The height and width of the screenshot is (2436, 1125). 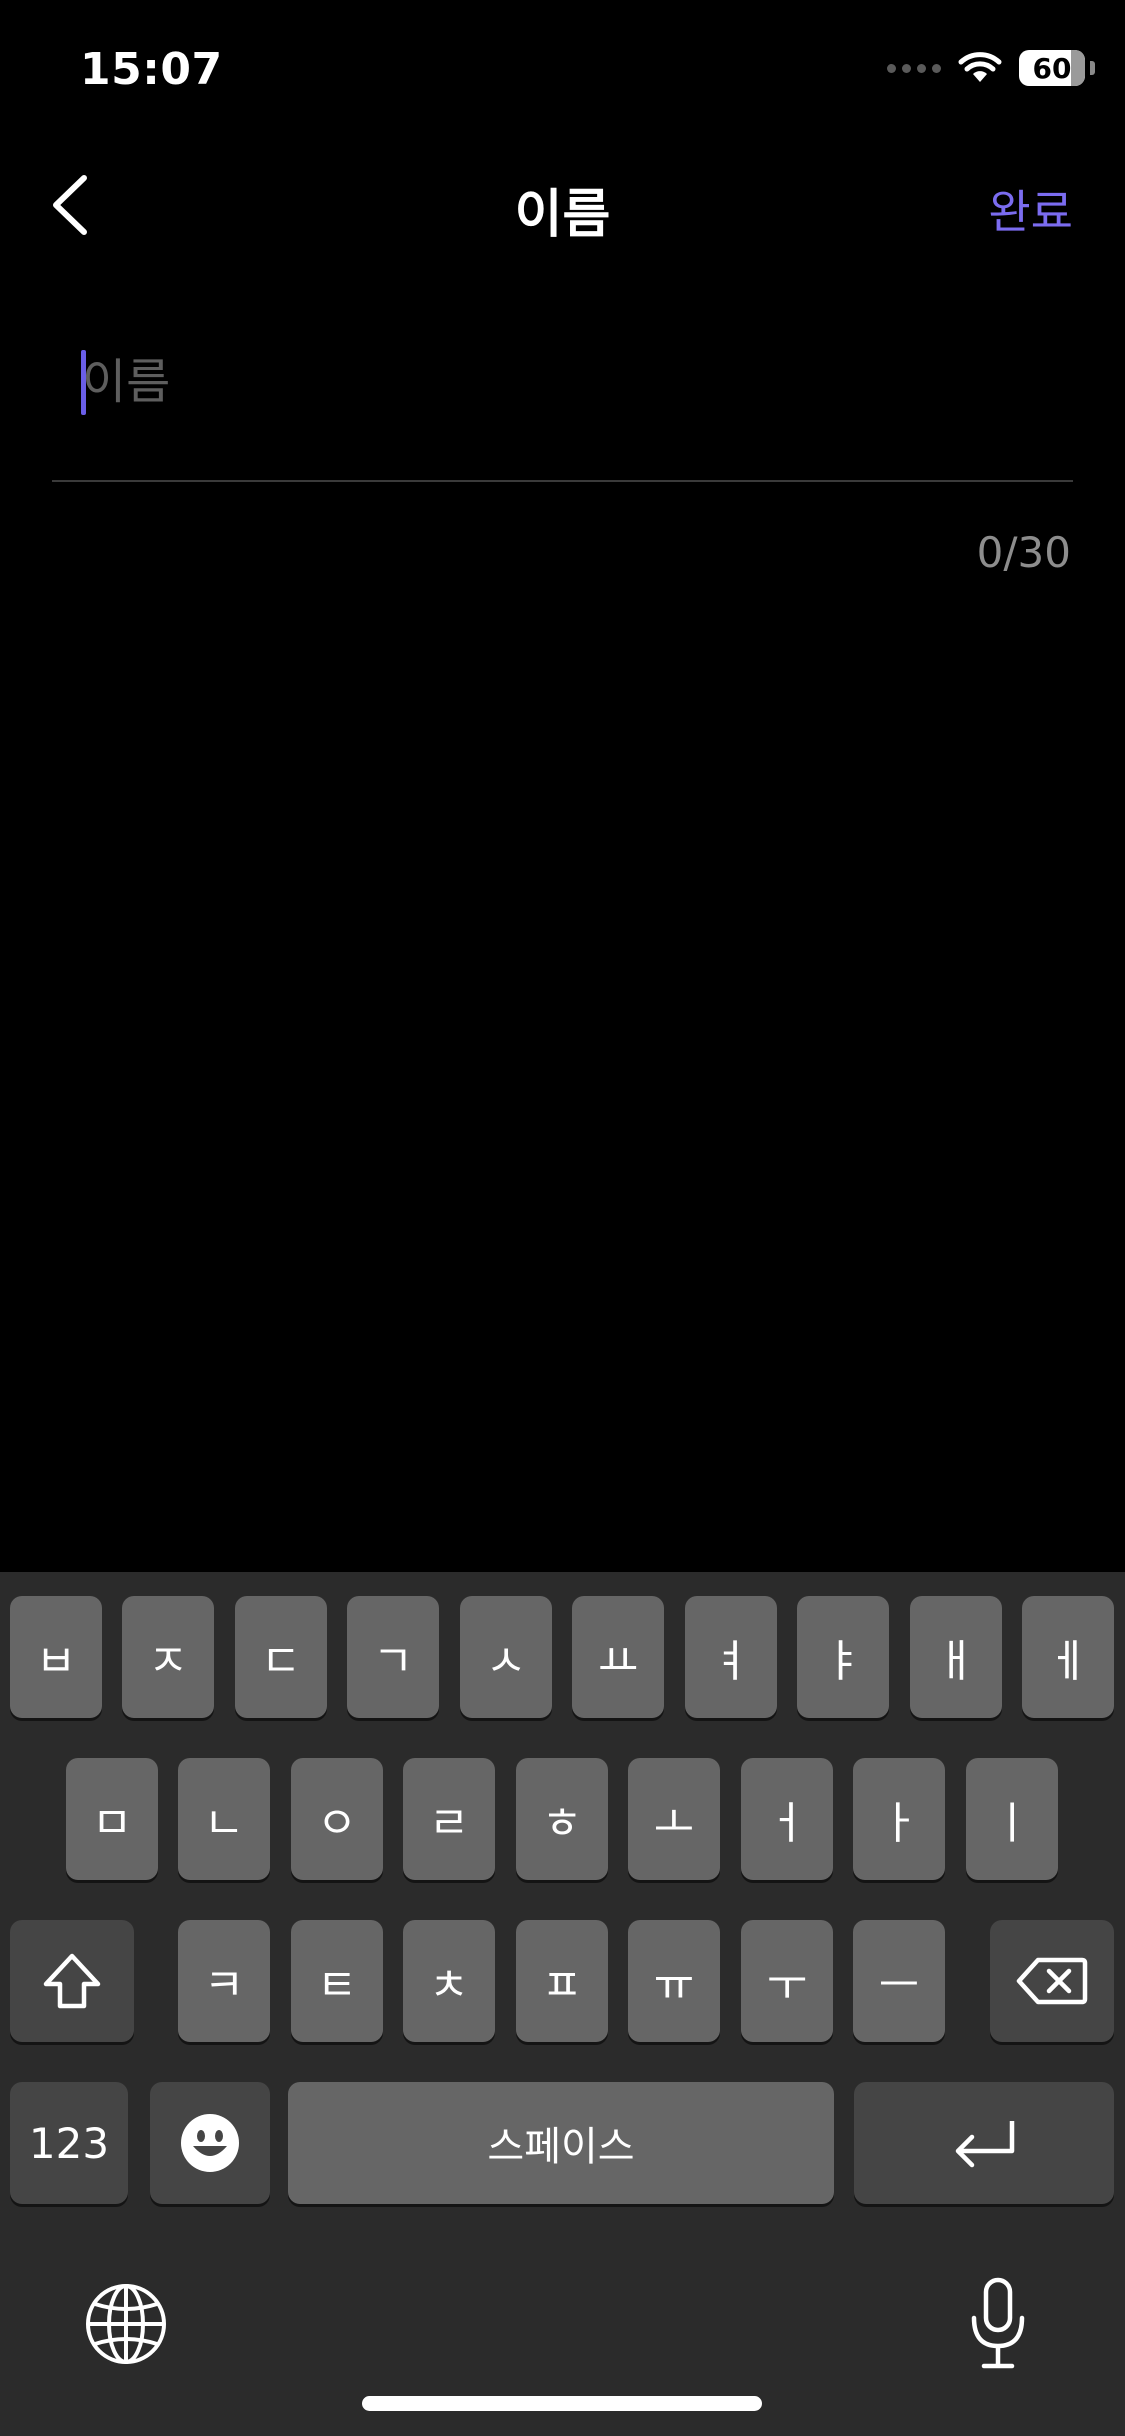 I want to click on name-input, so click(x=532, y=382).